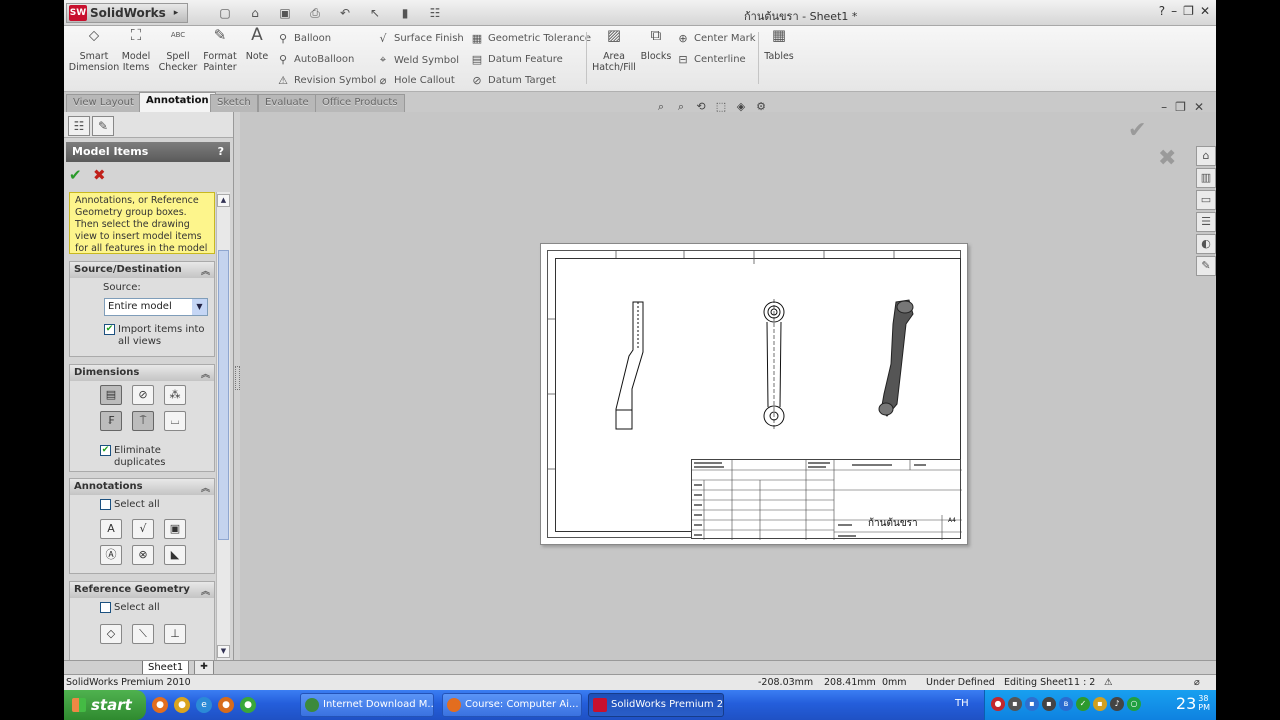  What do you see at coordinates (614, 57) in the screenshot?
I see `area-hatch-button: ▨ Area Hatch/Fill` at bounding box center [614, 57].